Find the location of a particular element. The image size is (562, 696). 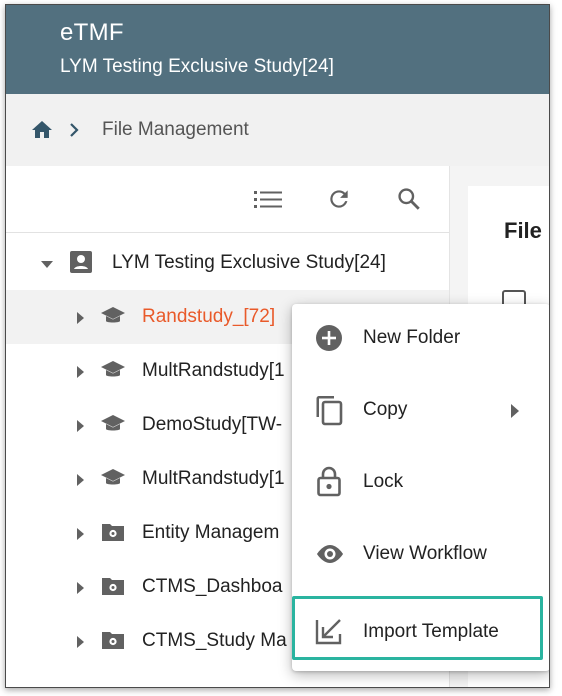

study-badge-icon is located at coordinates (81, 262).